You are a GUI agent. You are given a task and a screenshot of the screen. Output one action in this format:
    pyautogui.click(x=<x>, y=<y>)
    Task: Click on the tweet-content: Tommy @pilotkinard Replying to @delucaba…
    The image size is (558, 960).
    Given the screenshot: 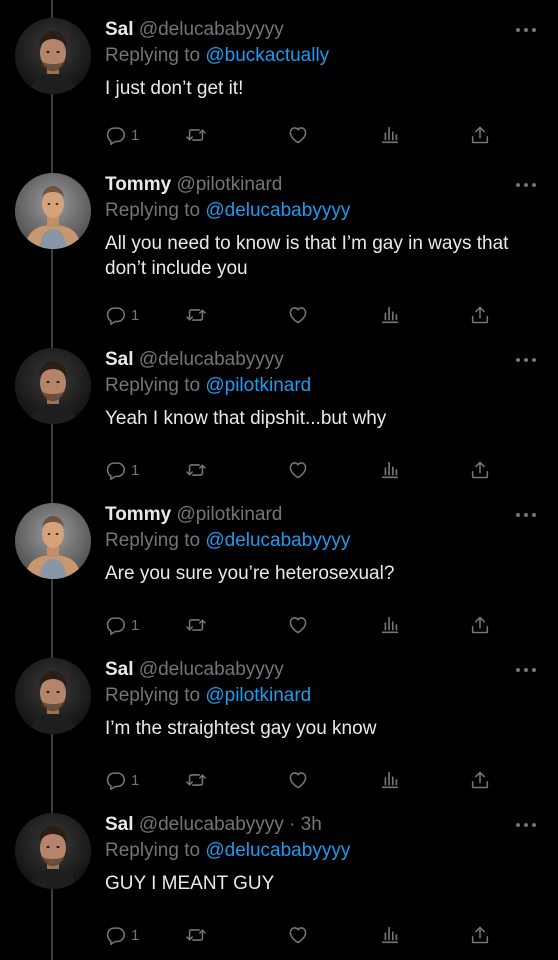 What is the action you would take?
    pyautogui.click(x=320, y=227)
    